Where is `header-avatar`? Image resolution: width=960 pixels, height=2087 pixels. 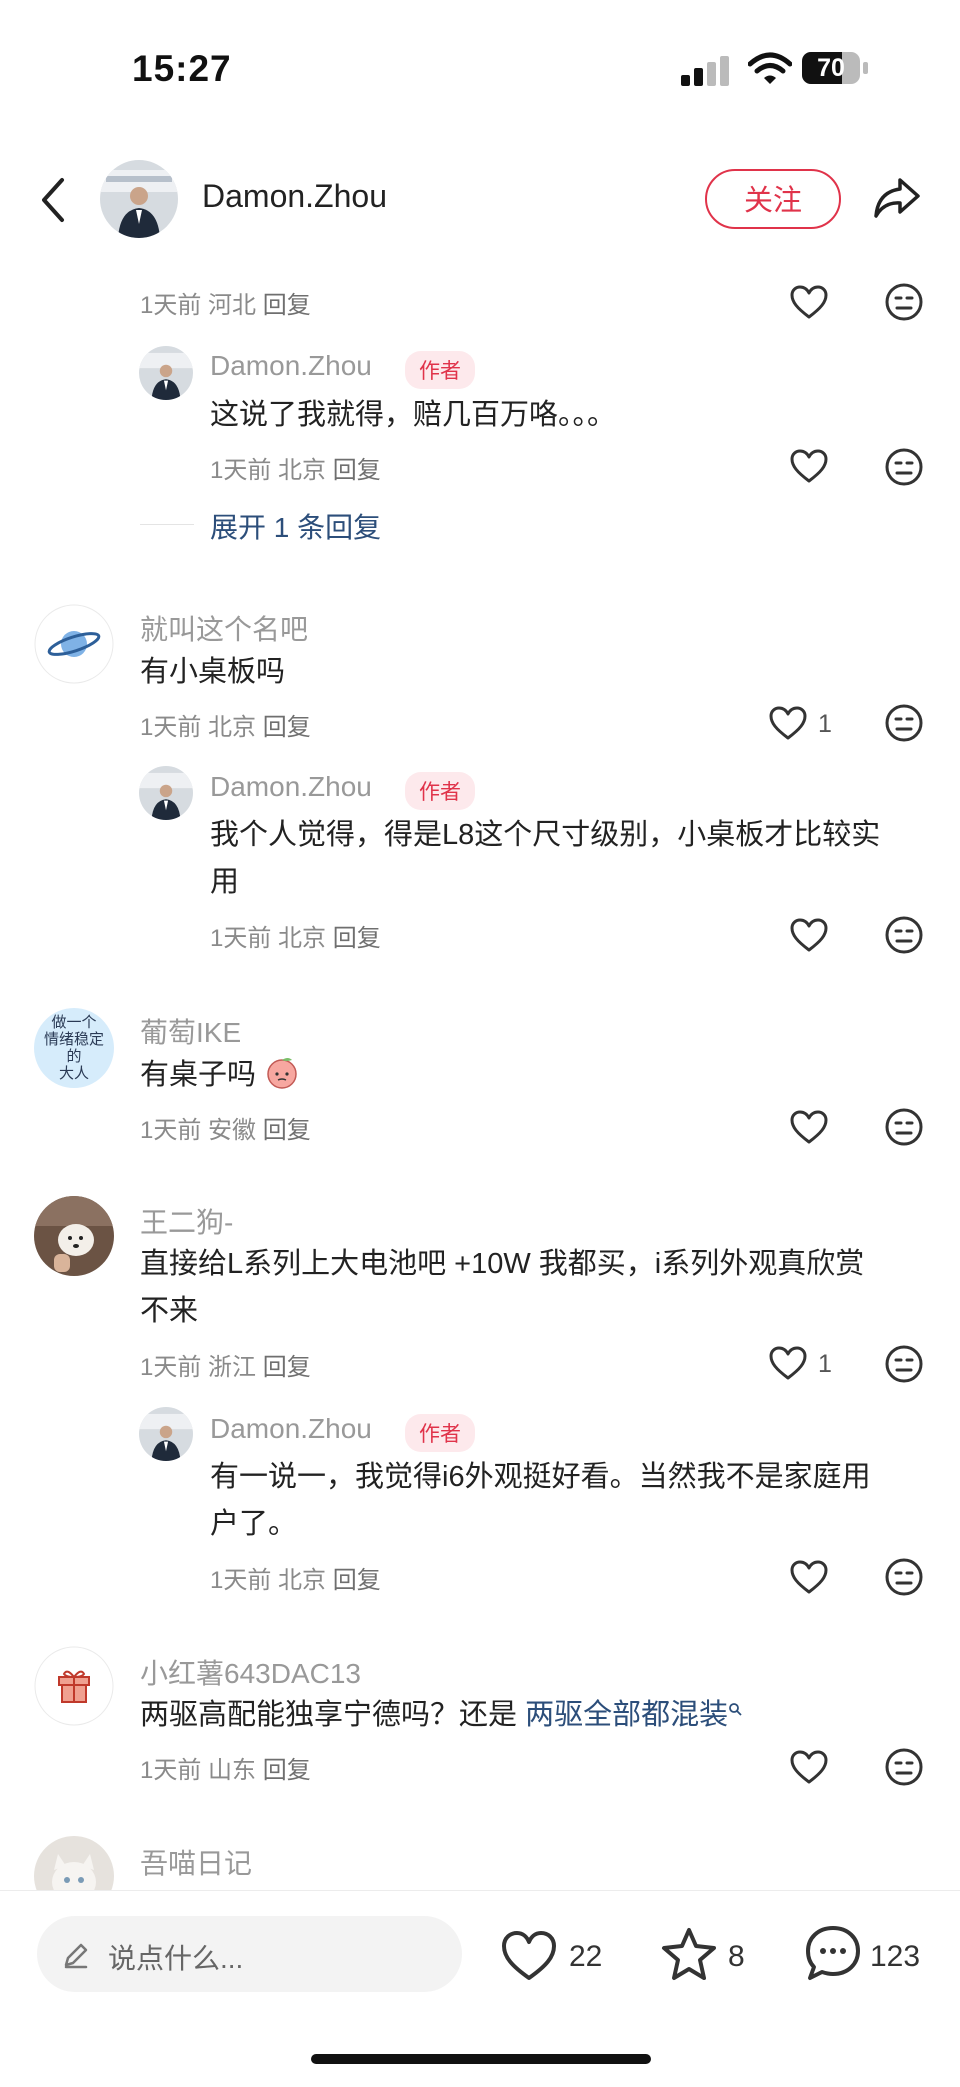 header-avatar is located at coordinates (139, 199).